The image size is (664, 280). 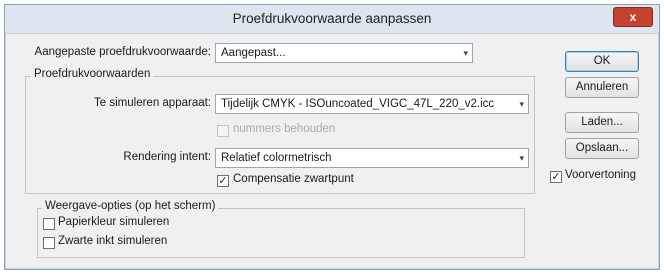 I want to click on paper-color-checkbox, so click(x=49, y=224).